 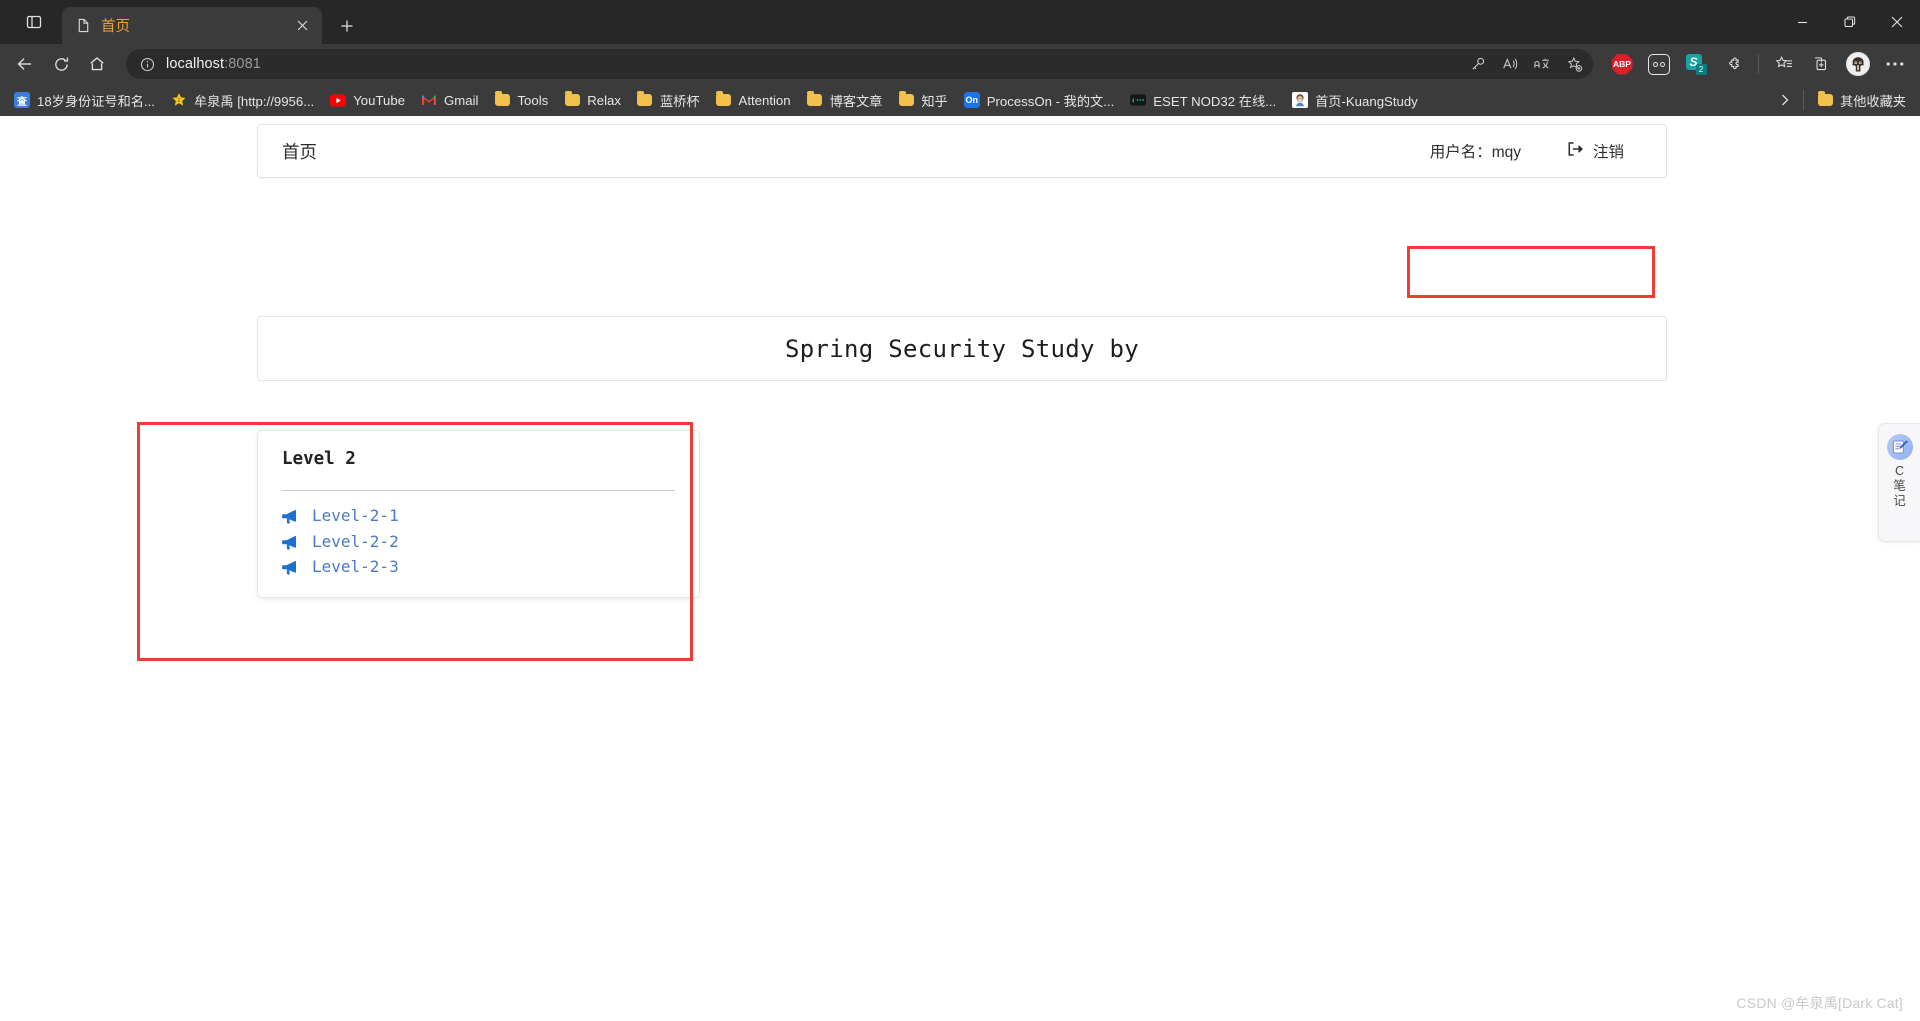 What do you see at coordinates (242, 64) in the screenshot?
I see `url-rest: :8081` at bounding box center [242, 64].